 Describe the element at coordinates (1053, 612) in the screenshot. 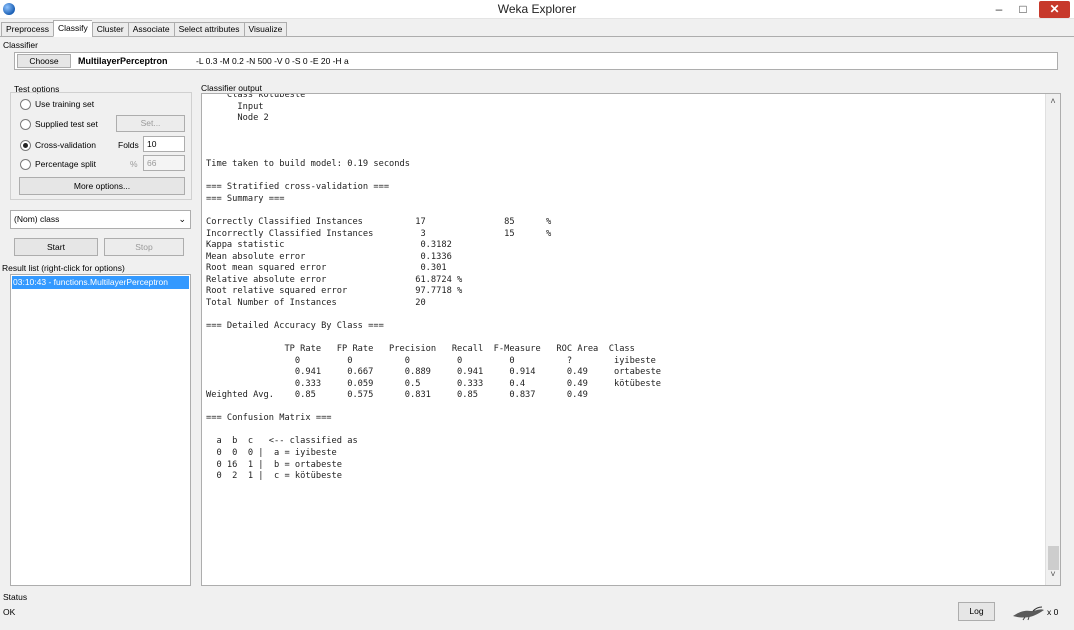

I see `task-counter: x 0` at that location.